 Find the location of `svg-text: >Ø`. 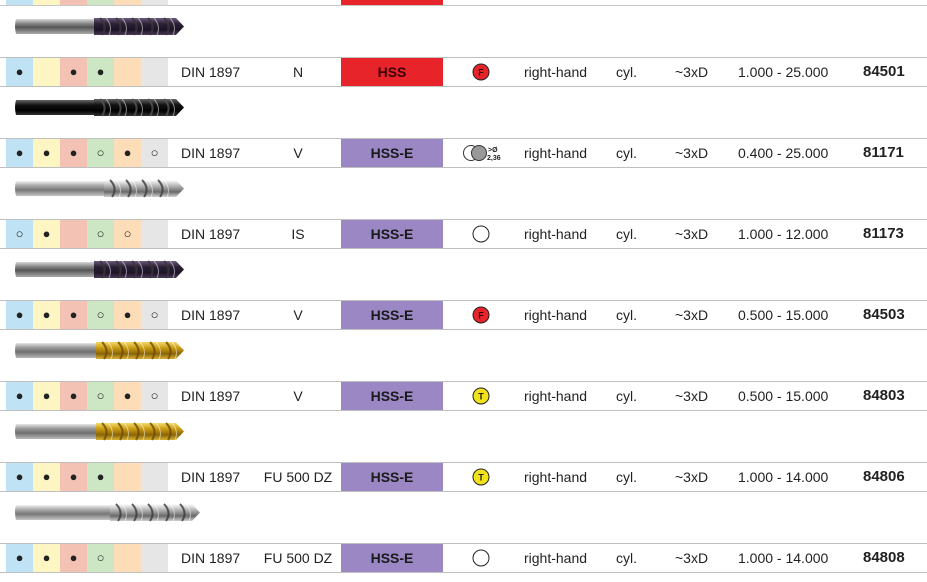

svg-text: >Ø is located at coordinates (493, 150).